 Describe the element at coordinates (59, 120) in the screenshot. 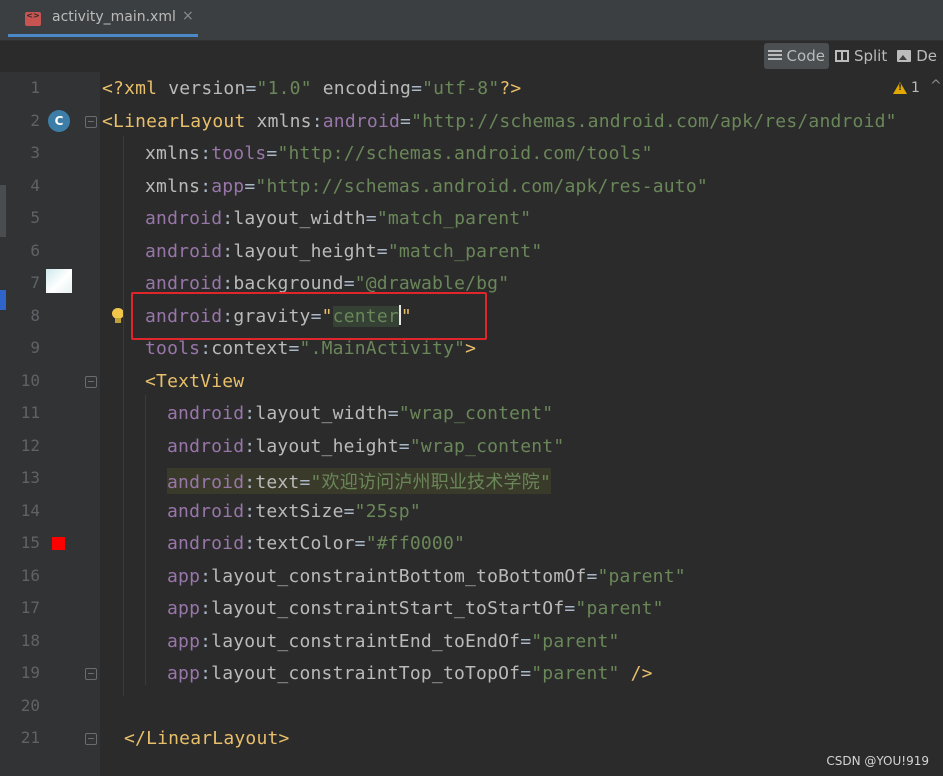

I see `class-reference-icon: C` at that location.